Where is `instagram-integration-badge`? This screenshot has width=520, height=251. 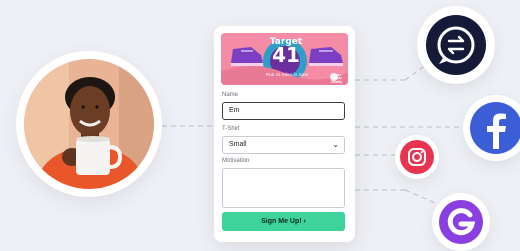 instagram-integration-badge is located at coordinates (417, 157).